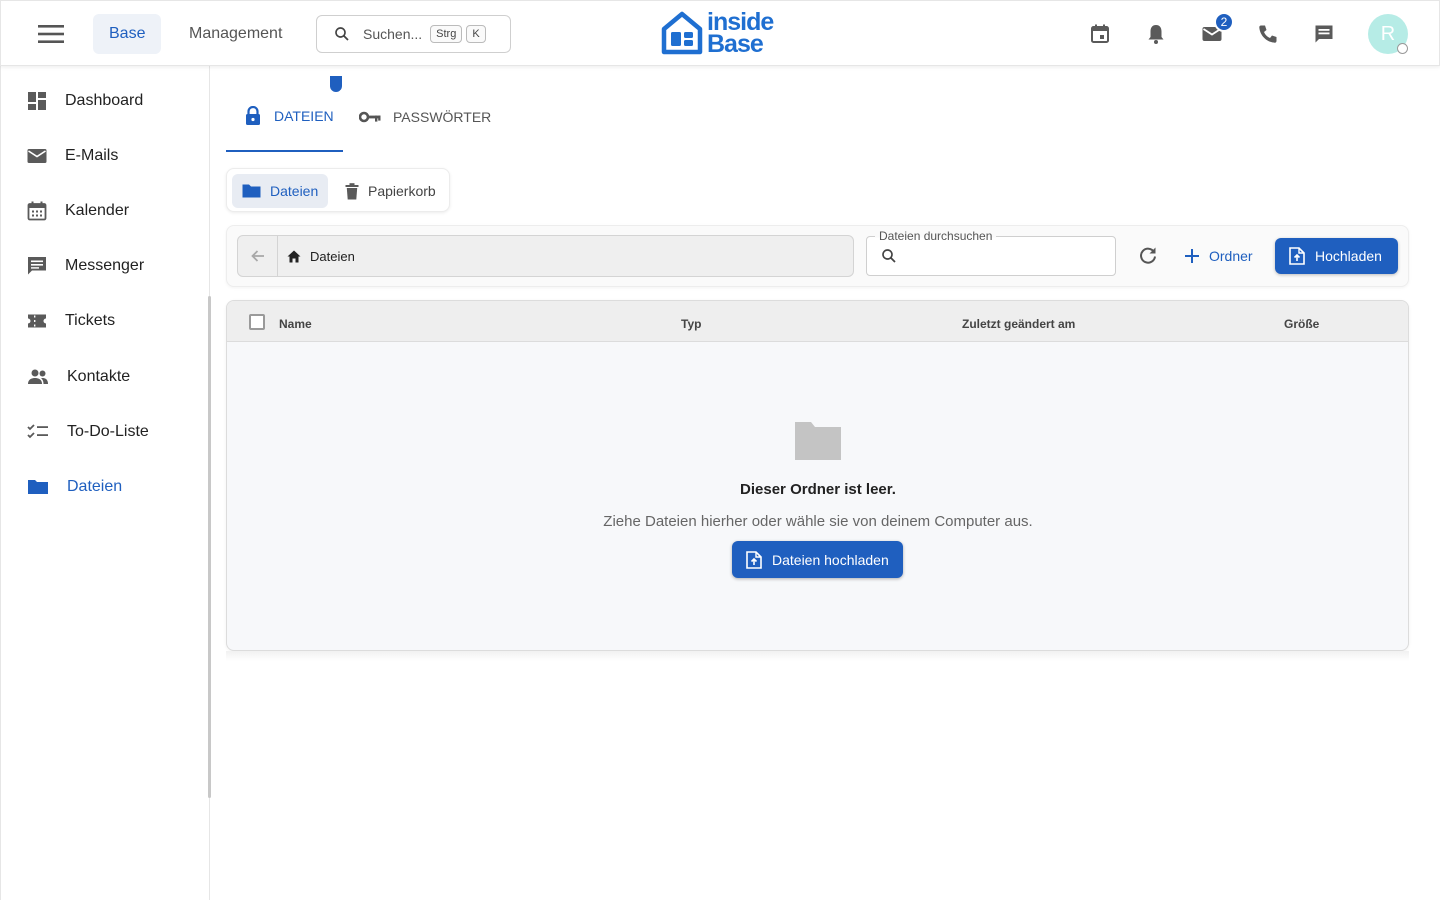 This screenshot has height=900, width=1440. I want to click on ticket-icon, so click(37, 321).